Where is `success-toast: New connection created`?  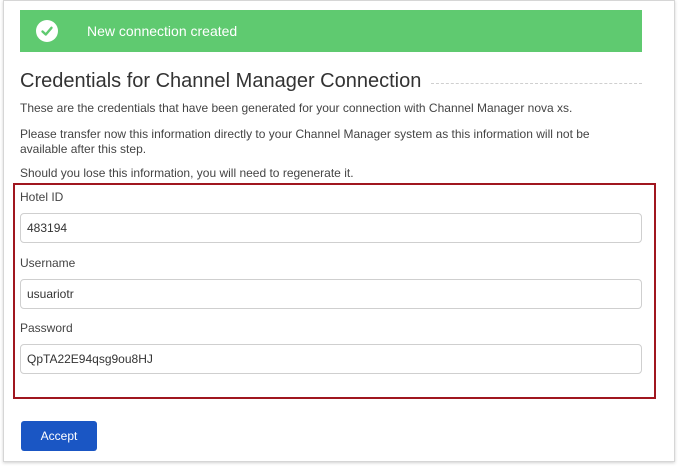
success-toast: New connection created is located at coordinates (331, 31).